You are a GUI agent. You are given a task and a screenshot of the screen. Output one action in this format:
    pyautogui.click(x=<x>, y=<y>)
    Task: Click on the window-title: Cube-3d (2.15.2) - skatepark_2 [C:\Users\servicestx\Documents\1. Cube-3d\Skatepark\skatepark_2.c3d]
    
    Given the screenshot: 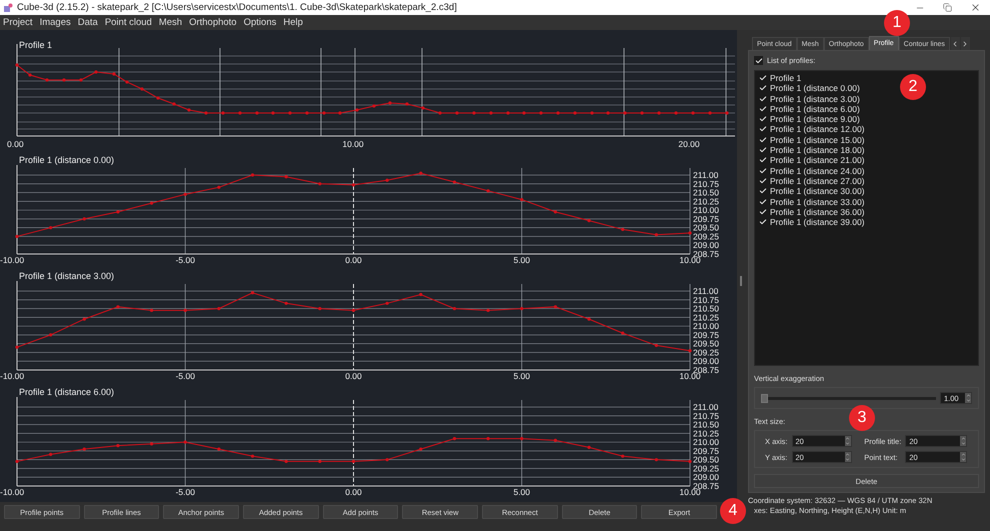 What is the action you would take?
    pyautogui.click(x=237, y=7)
    